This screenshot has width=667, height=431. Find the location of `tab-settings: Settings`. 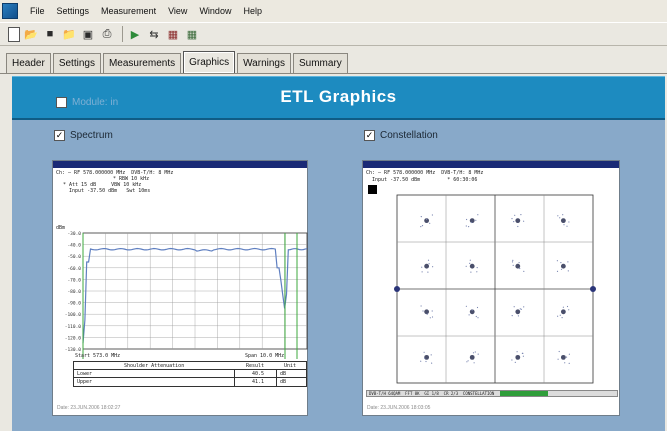

tab-settings: Settings is located at coordinates (76, 63).